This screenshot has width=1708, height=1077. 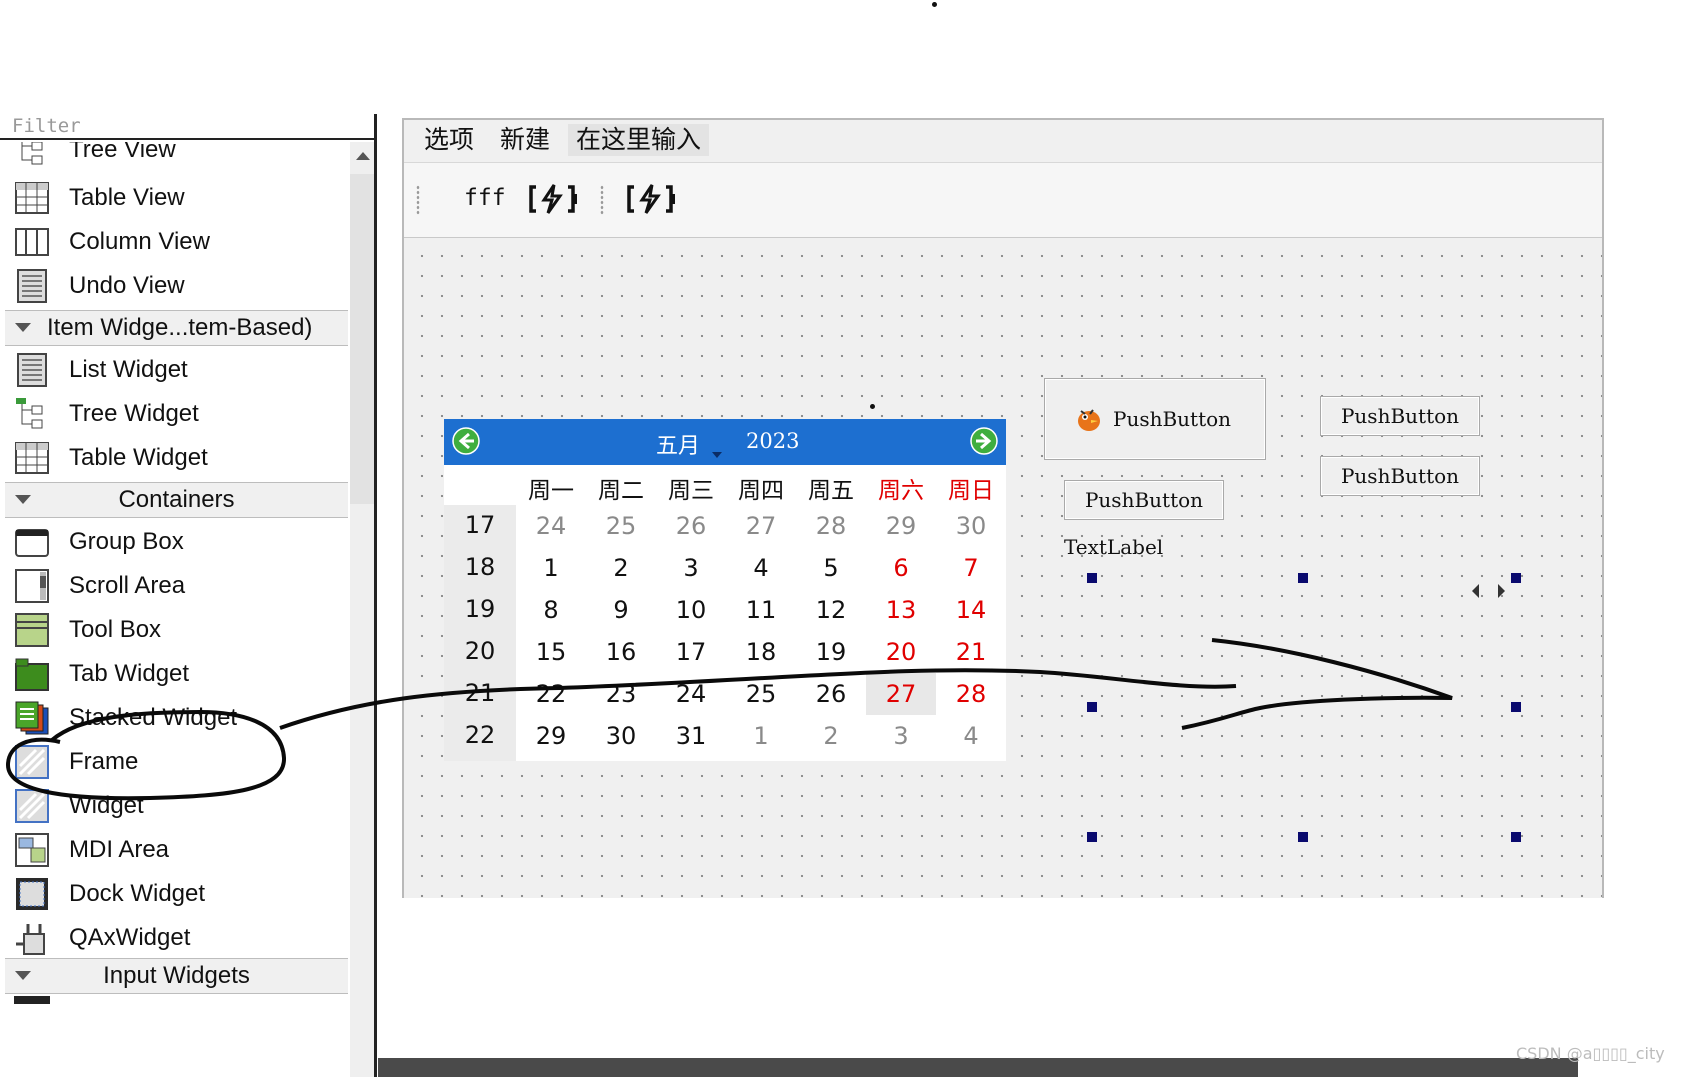 I want to click on calendar-day: 16, so click(x=621, y=652).